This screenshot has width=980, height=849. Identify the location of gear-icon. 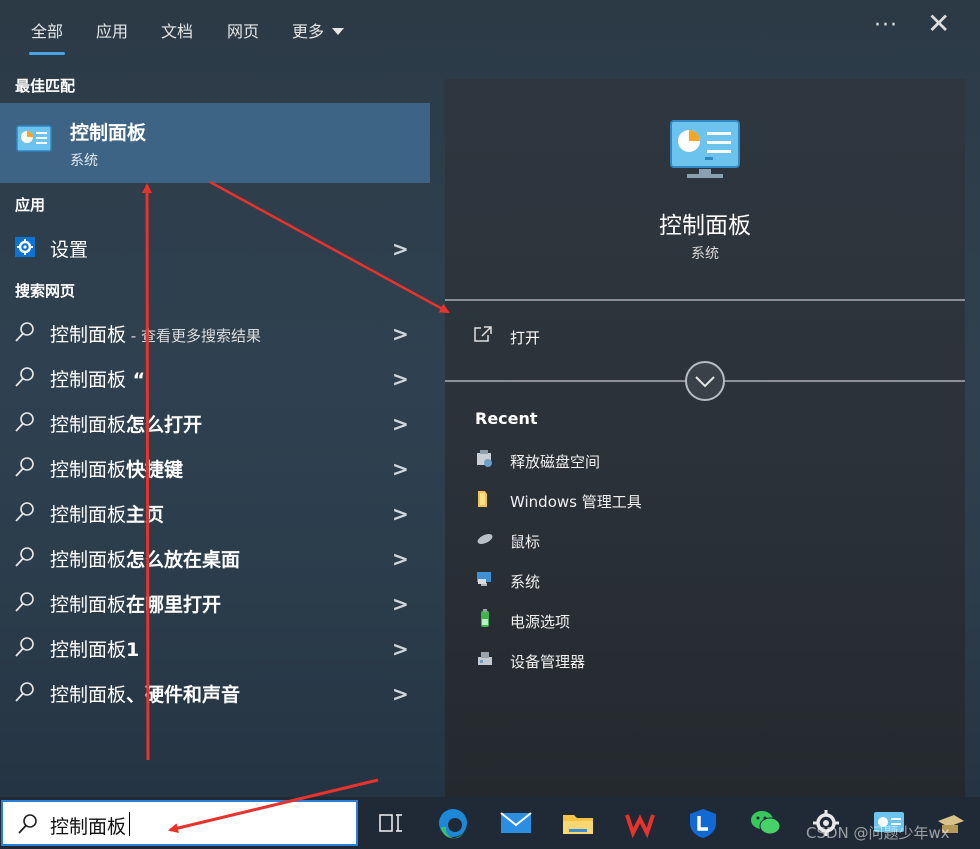
(25, 247).